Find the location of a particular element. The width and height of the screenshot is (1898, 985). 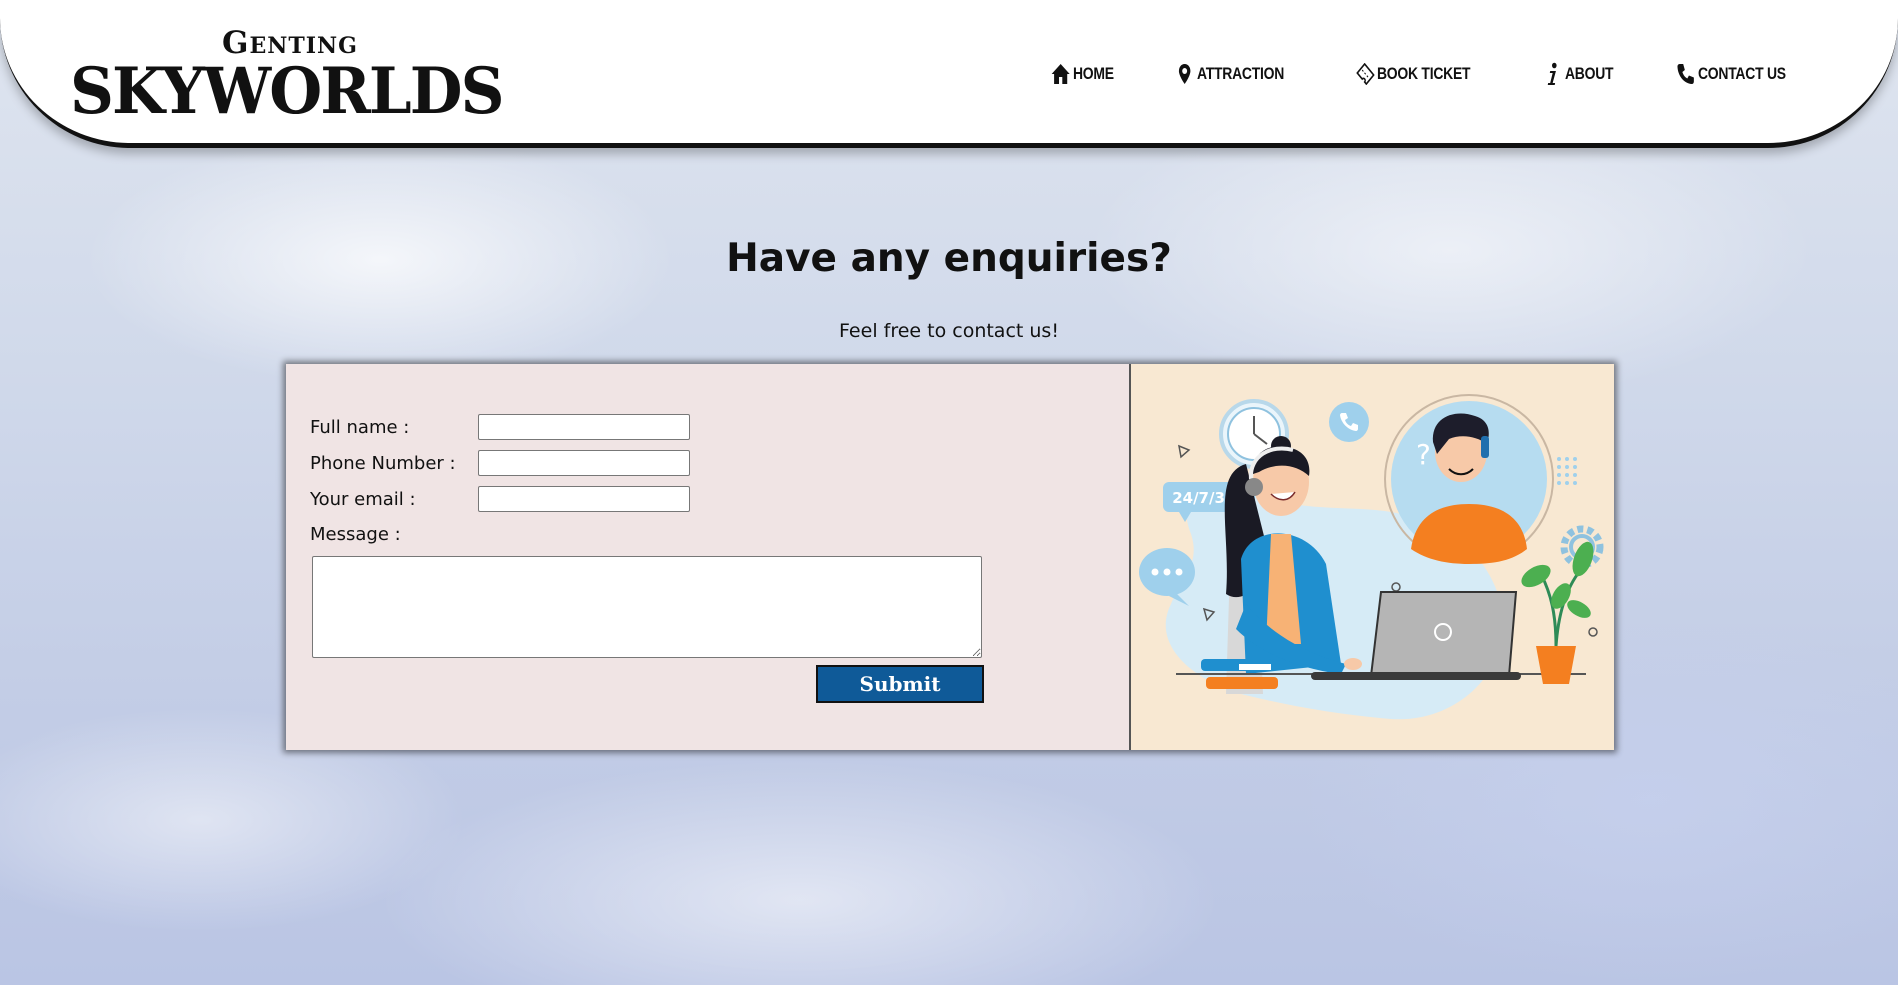

ticket-icon is located at coordinates (1364, 74).